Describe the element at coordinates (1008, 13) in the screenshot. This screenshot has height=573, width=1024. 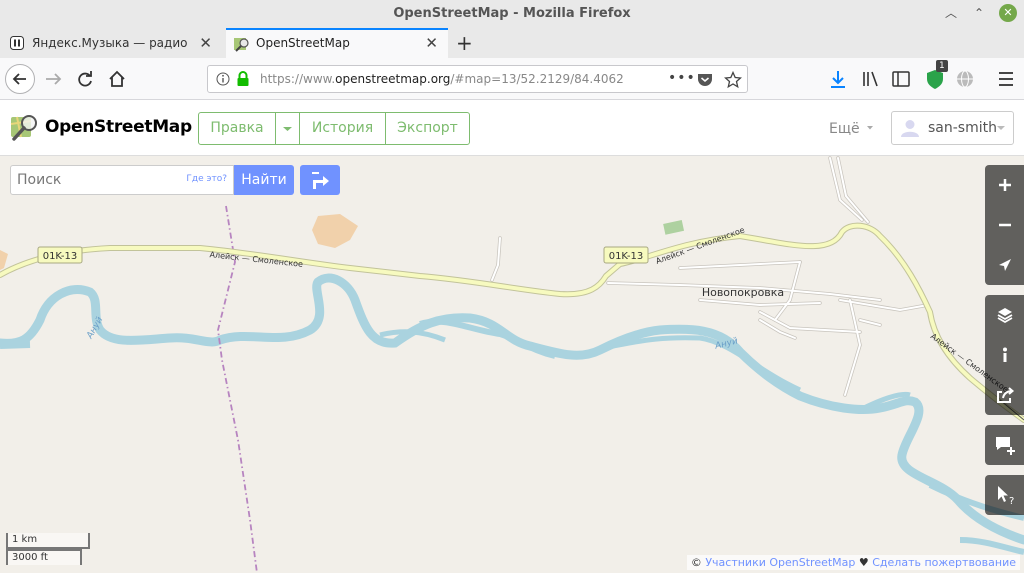
I see `close-window-button: ✕` at that location.